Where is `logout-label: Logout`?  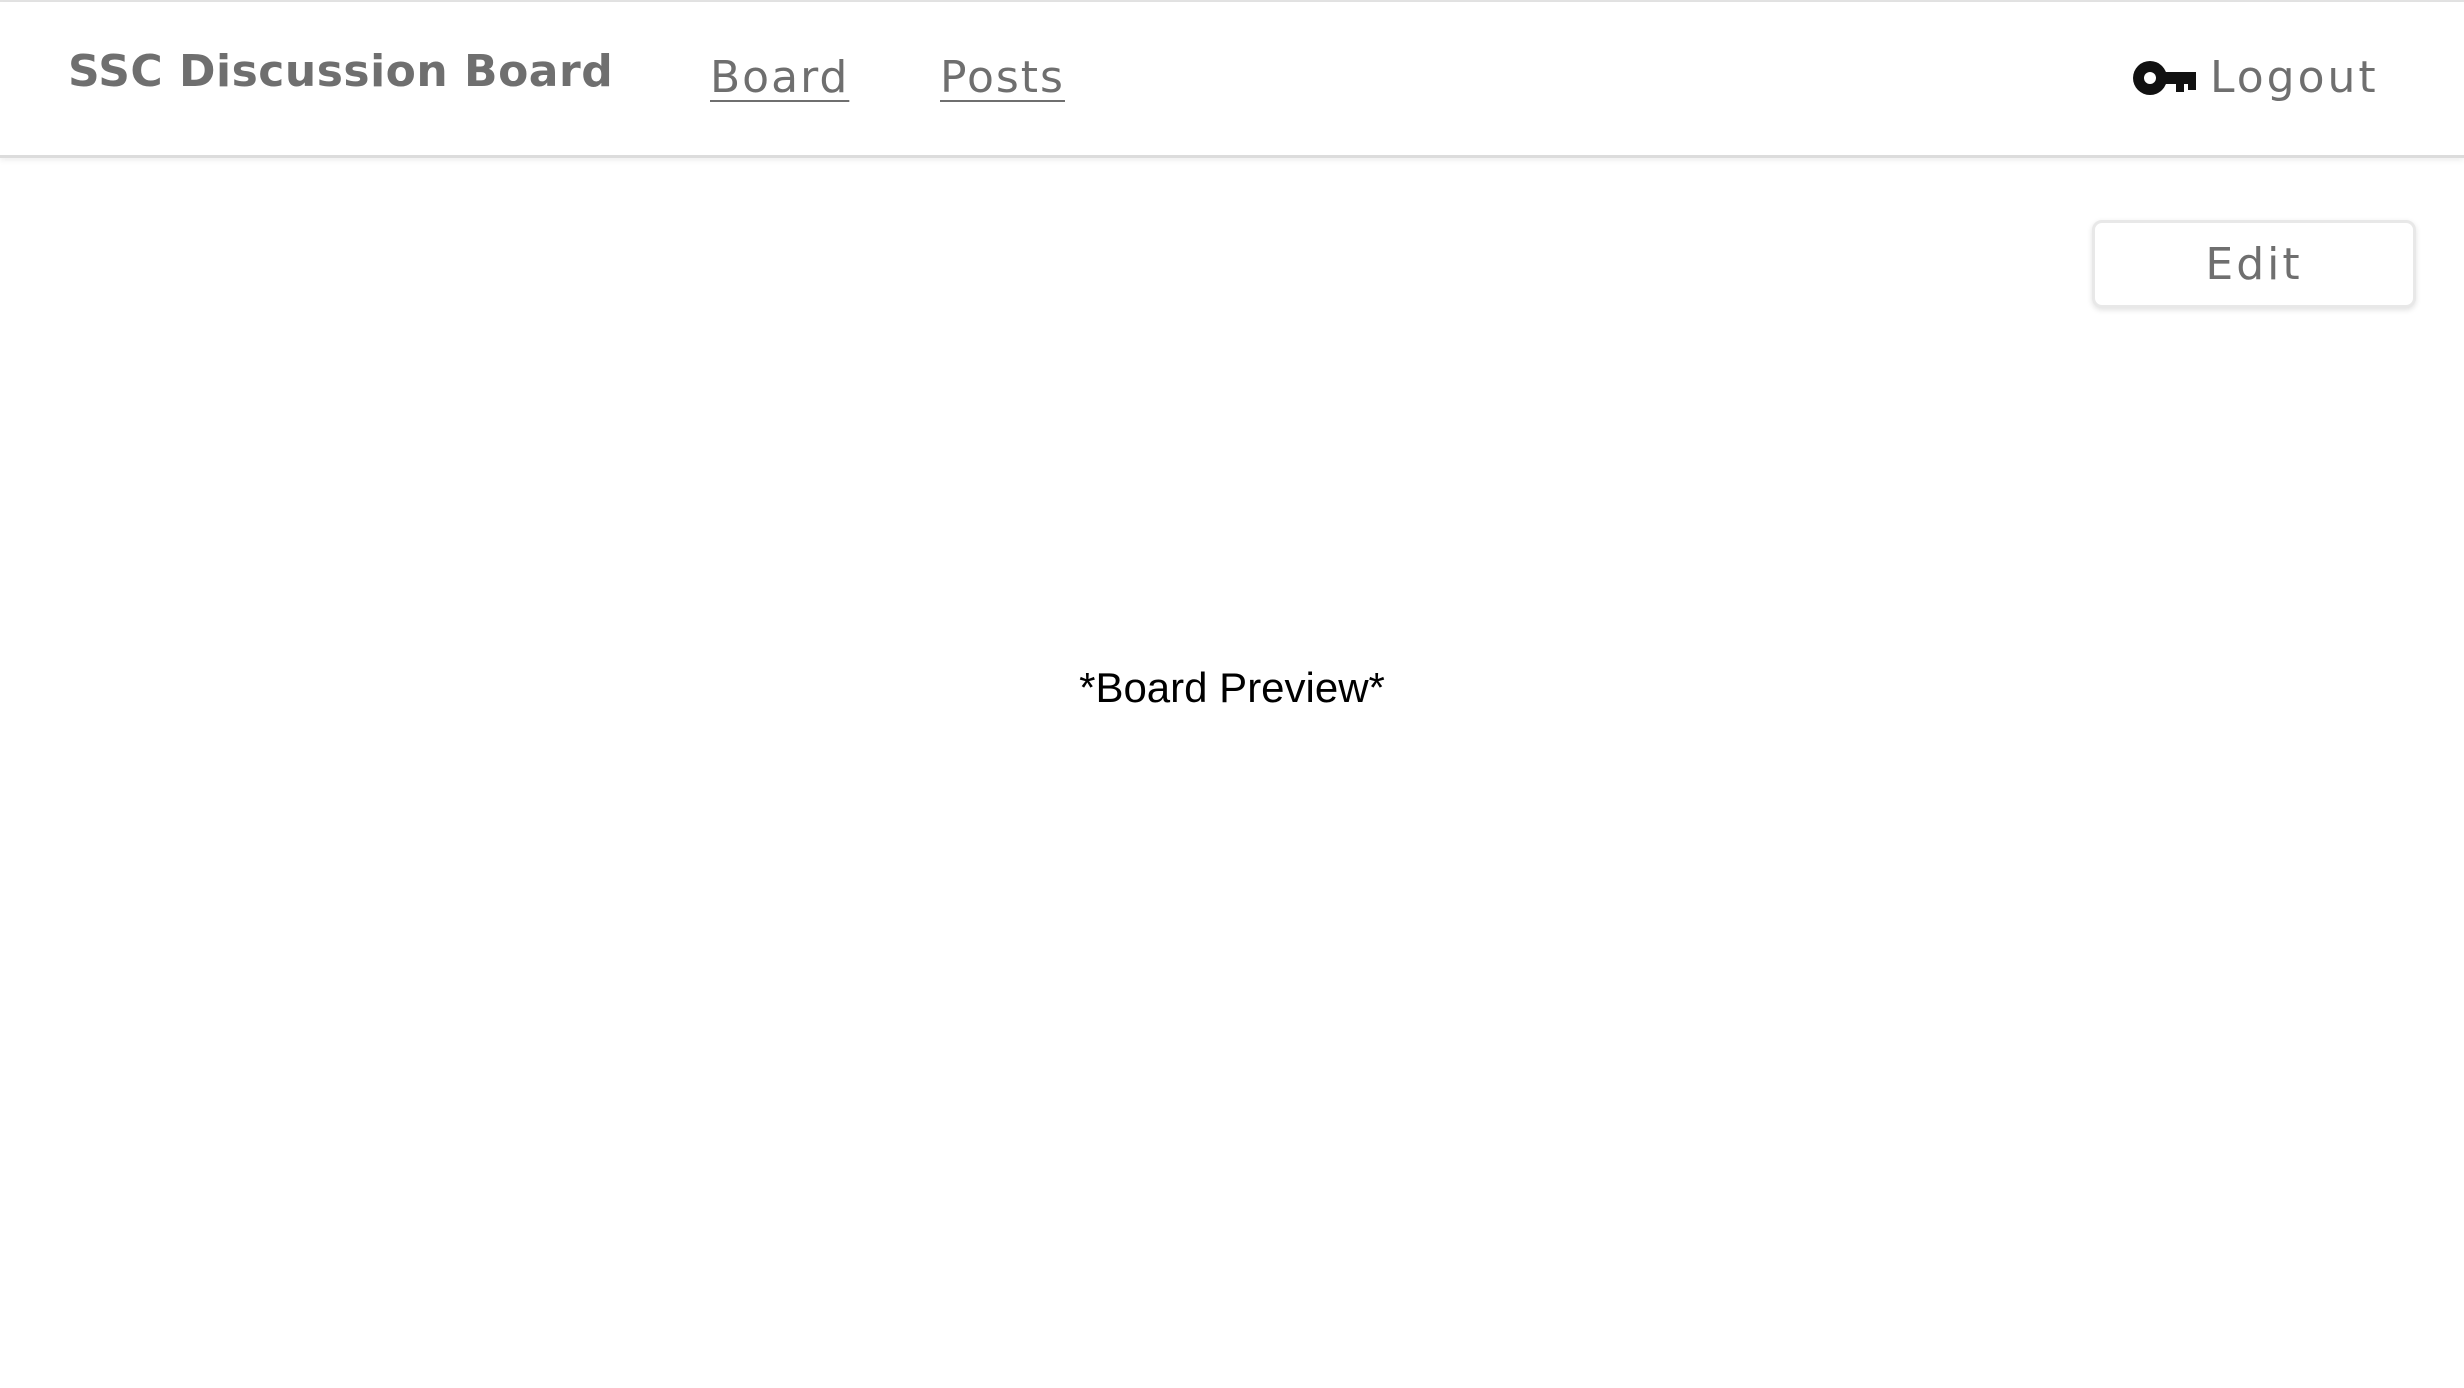 logout-label: Logout is located at coordinates (2294, 77).